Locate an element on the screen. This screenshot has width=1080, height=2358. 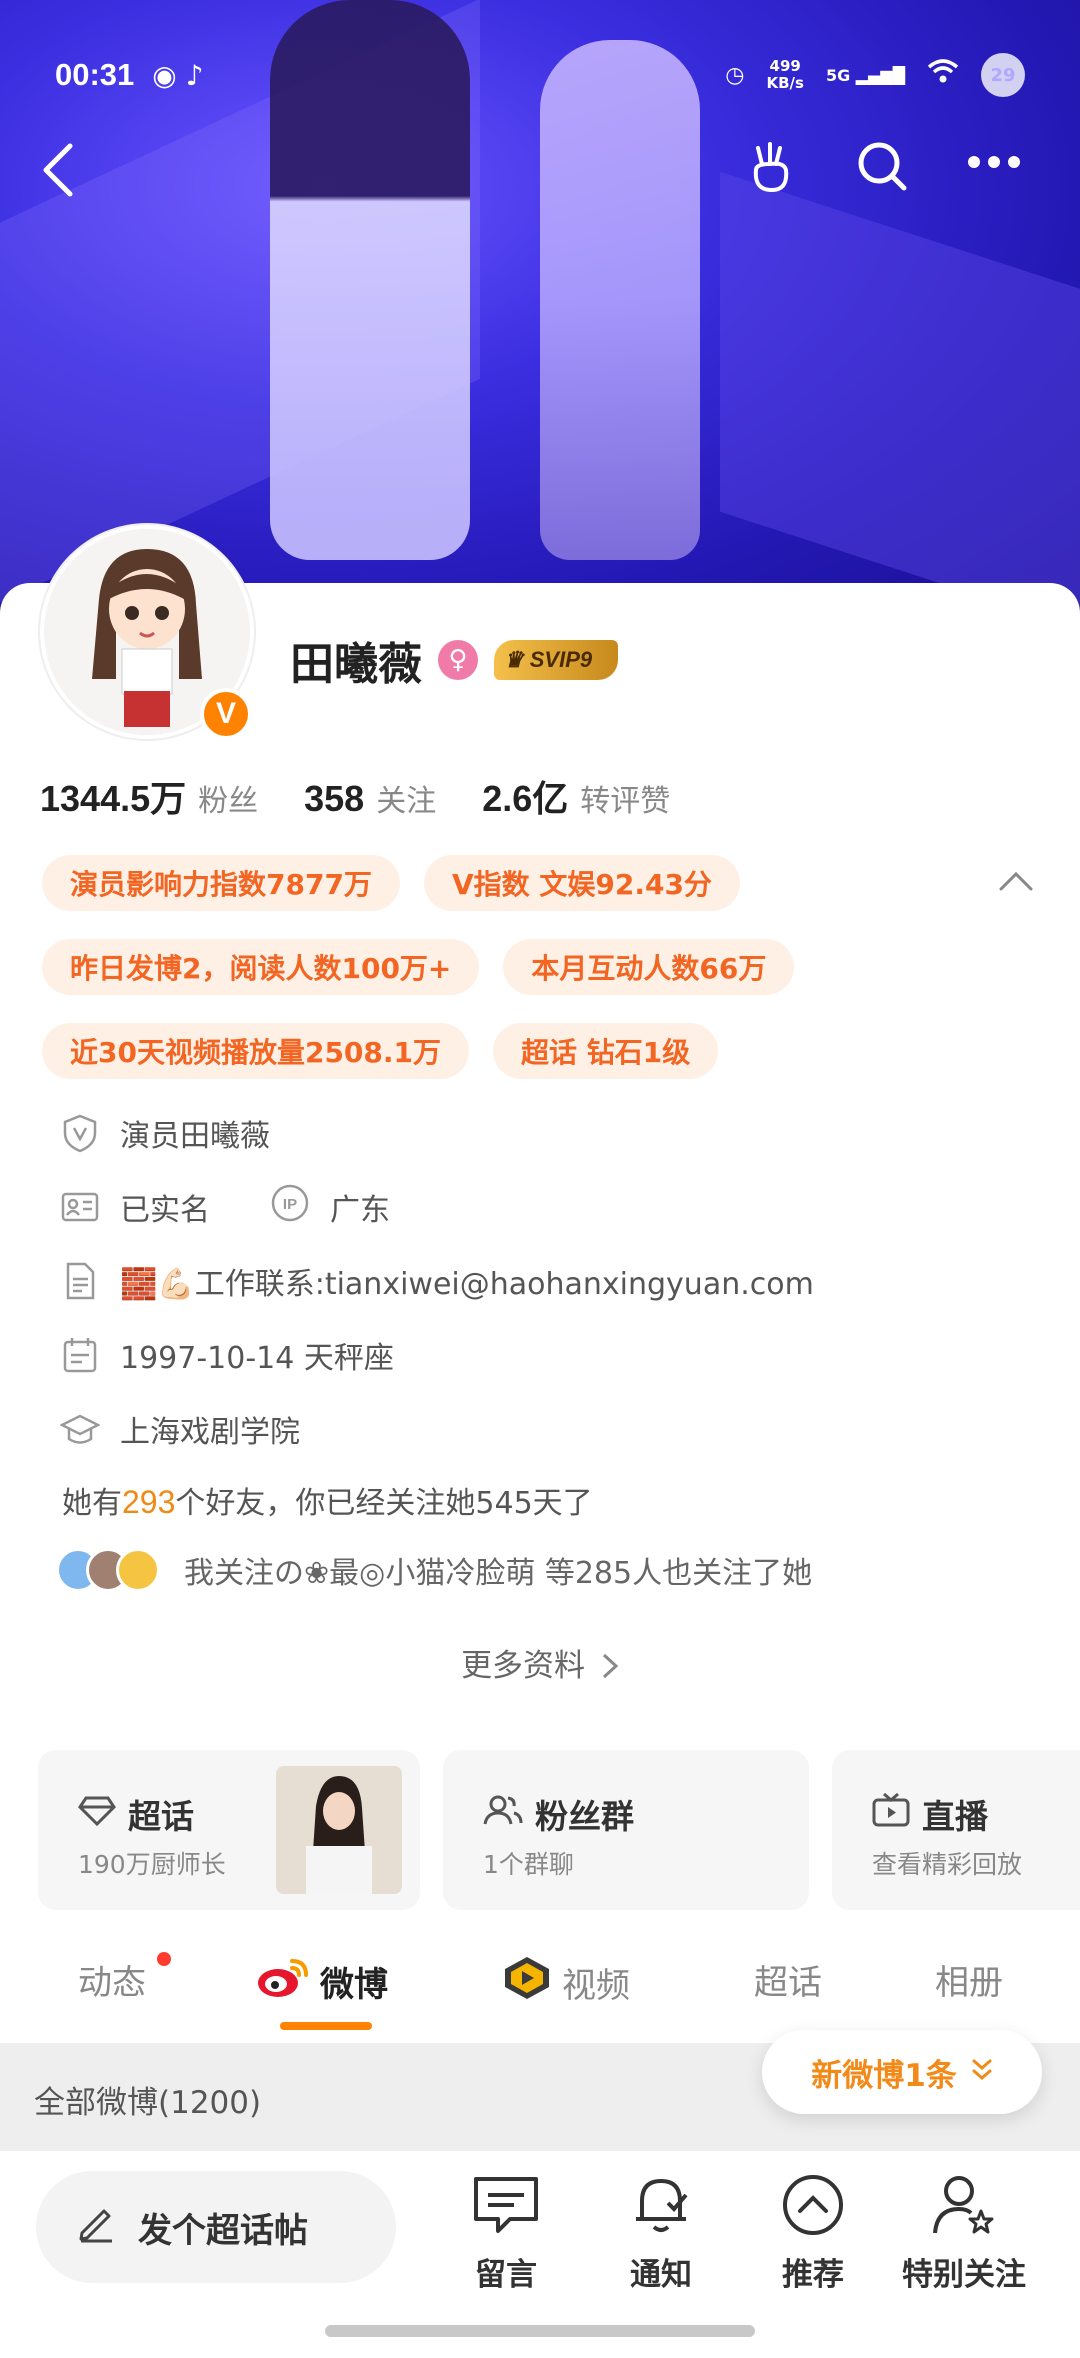
post-supertopic-button: 发个超话帖 is located at coordinates (216, 2227).